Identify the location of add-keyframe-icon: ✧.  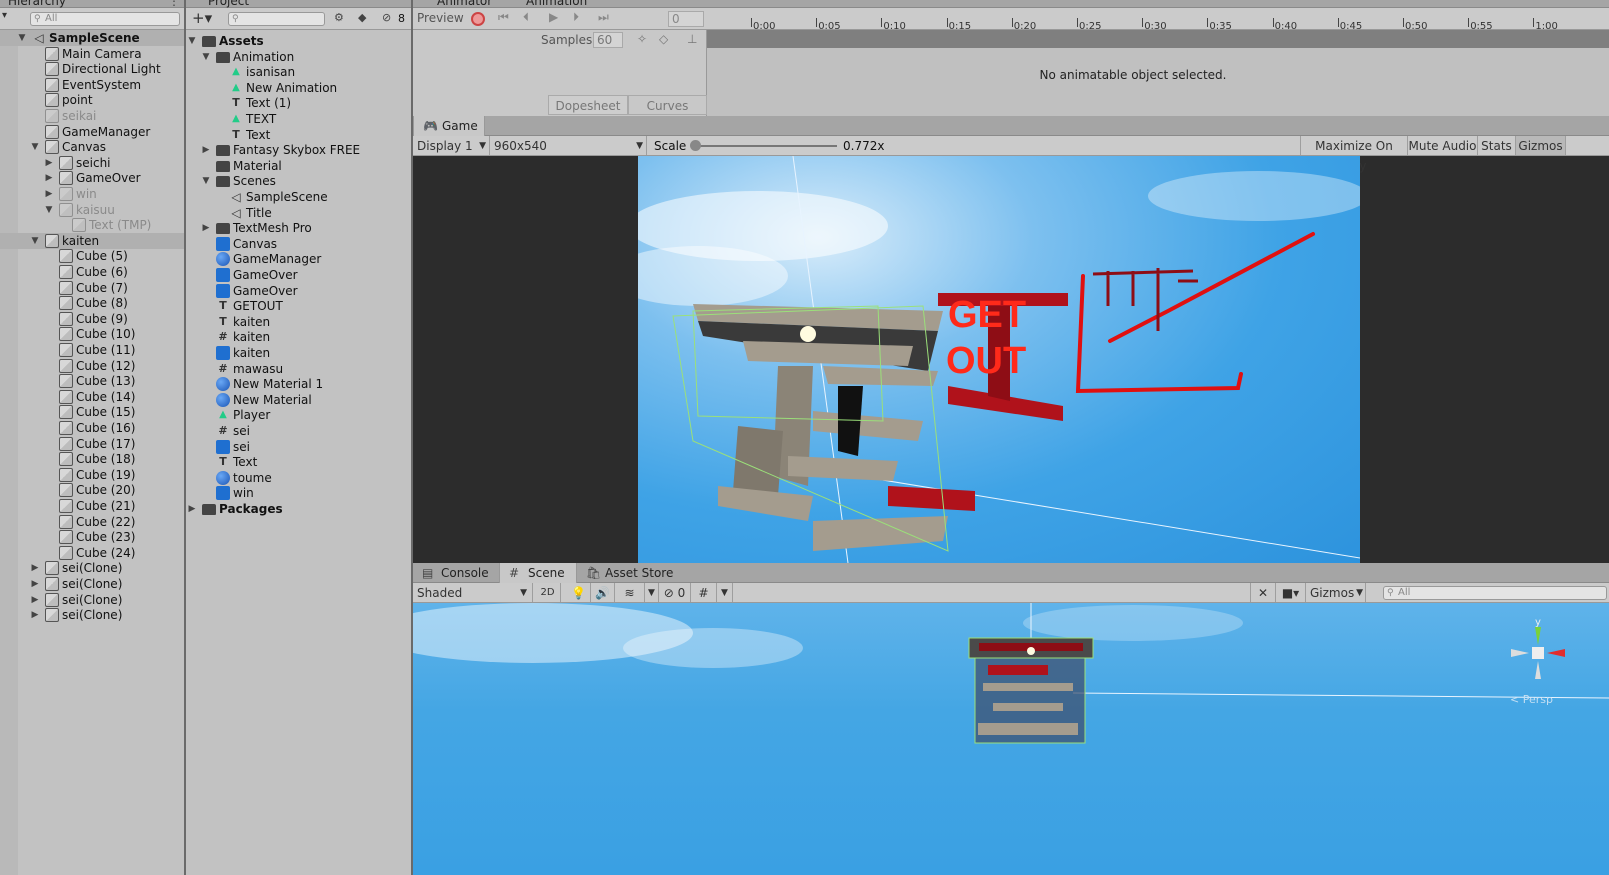
(642, 39).